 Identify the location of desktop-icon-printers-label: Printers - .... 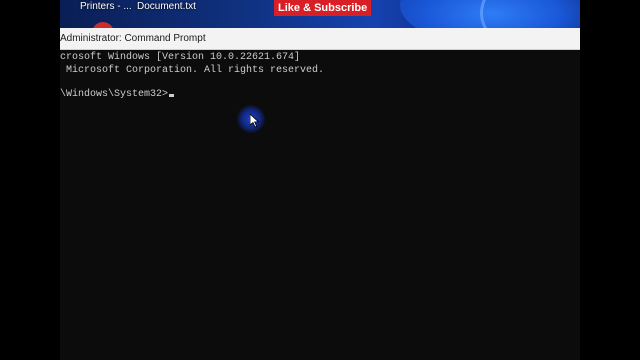
(106, 6).